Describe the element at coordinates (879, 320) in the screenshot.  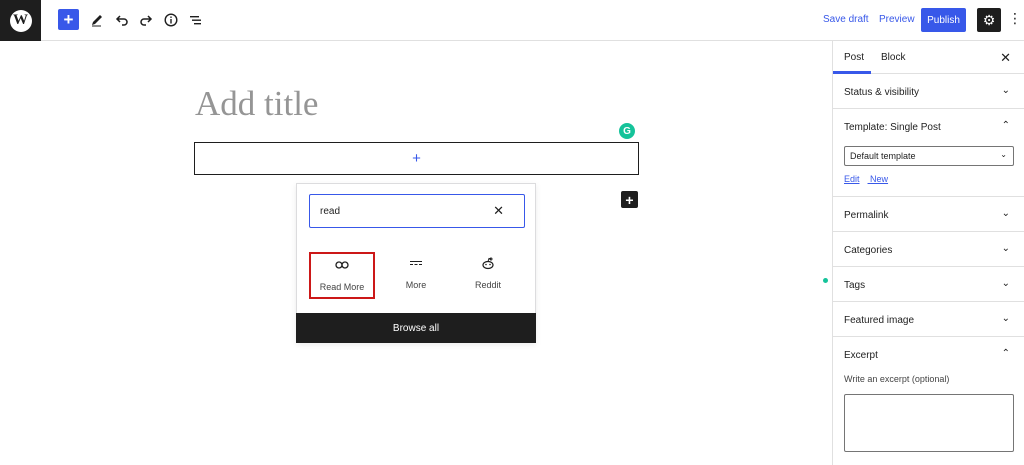
I see `panel-title: Featured image` at that location.